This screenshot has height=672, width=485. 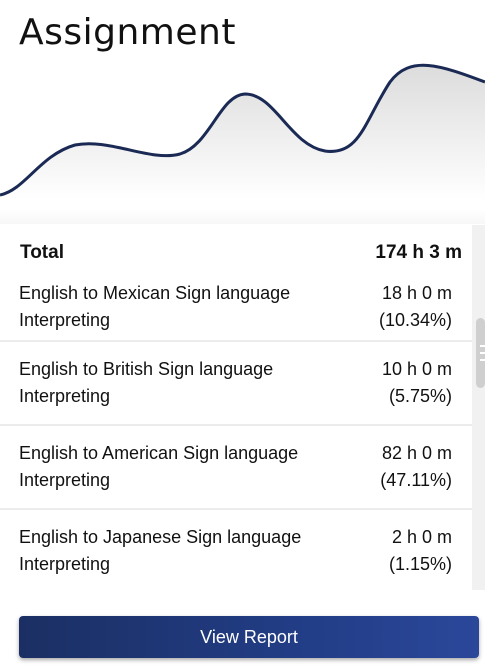 I want to click on total-value: 174 h 3 m, so click(x=418, y=252).